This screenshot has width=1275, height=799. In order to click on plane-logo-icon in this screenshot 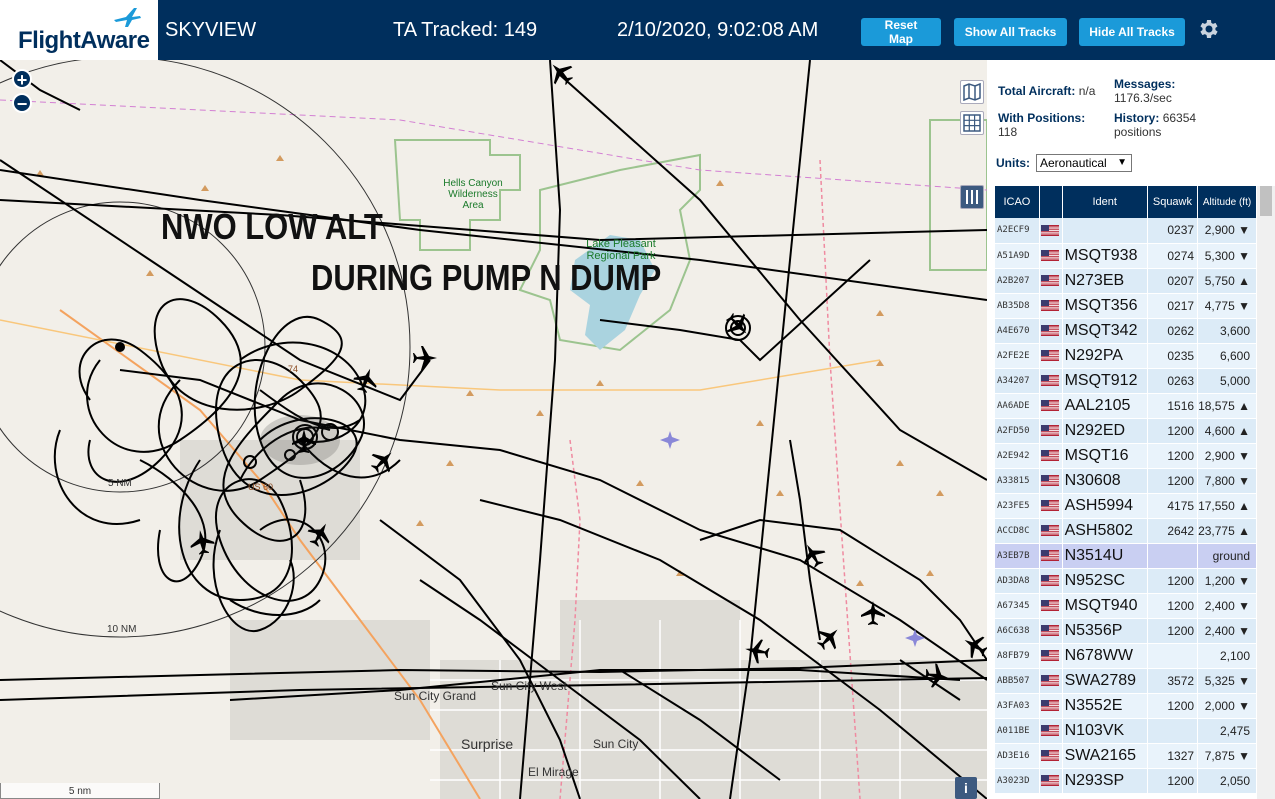, I will do `click(127, 17)`.